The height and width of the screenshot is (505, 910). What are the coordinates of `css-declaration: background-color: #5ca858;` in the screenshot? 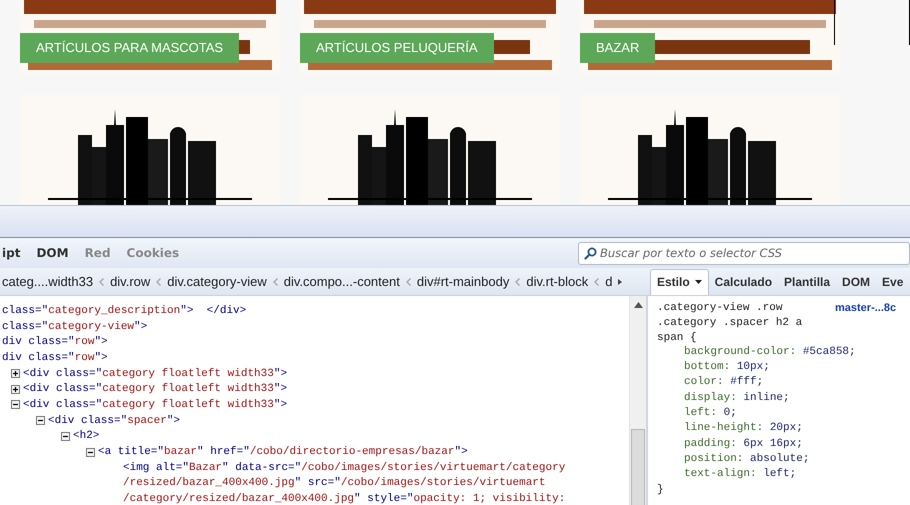 It's located at (770, 353).